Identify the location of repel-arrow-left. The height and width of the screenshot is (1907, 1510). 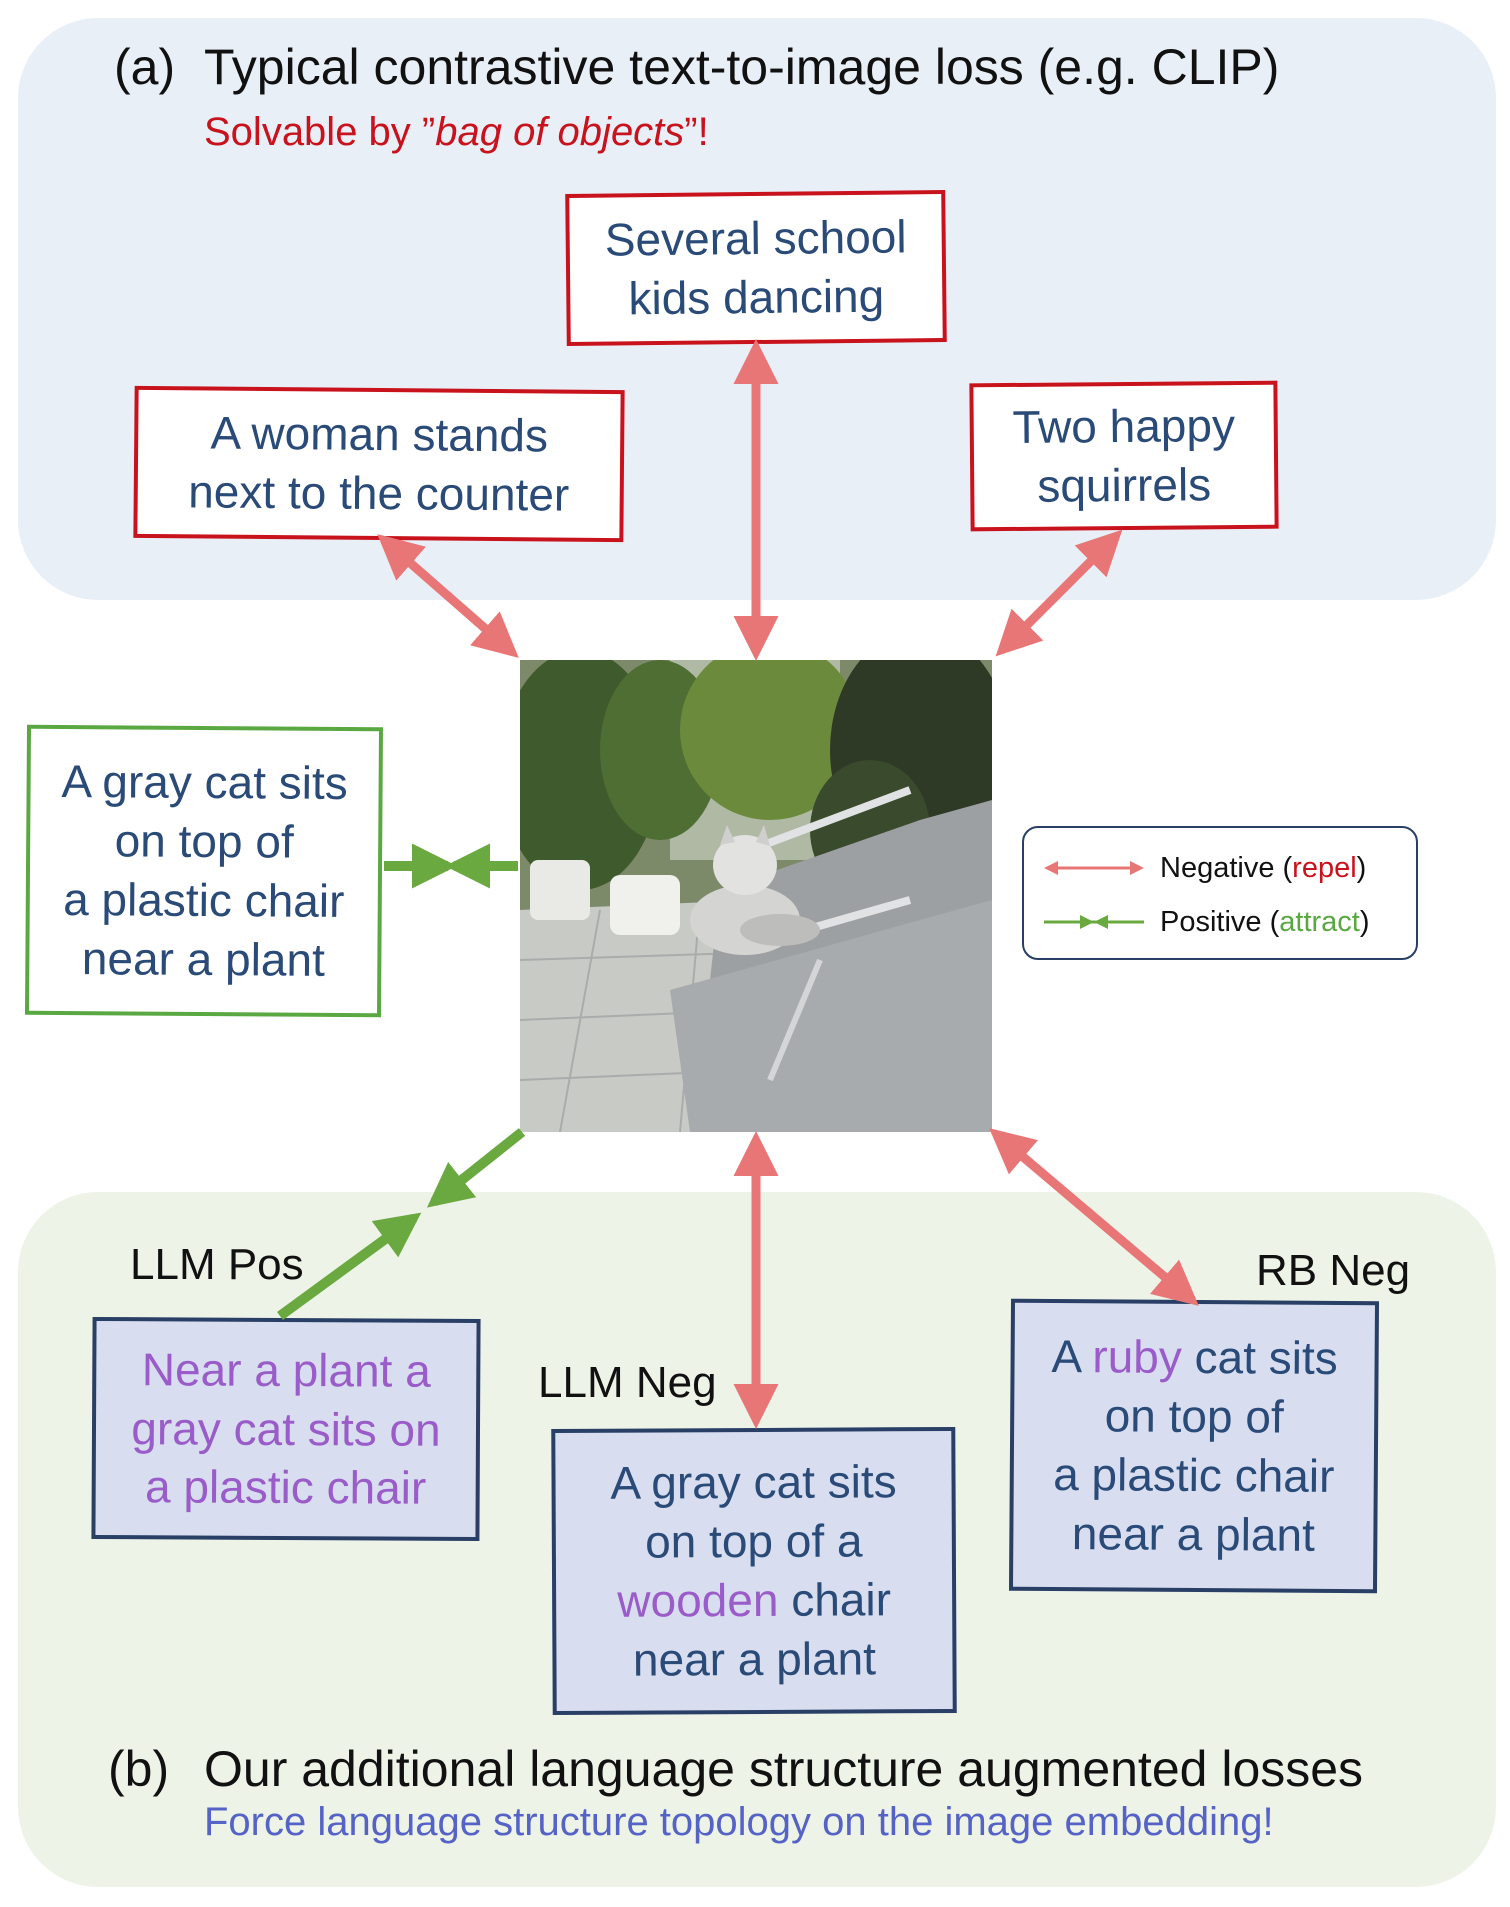
(448, 596).